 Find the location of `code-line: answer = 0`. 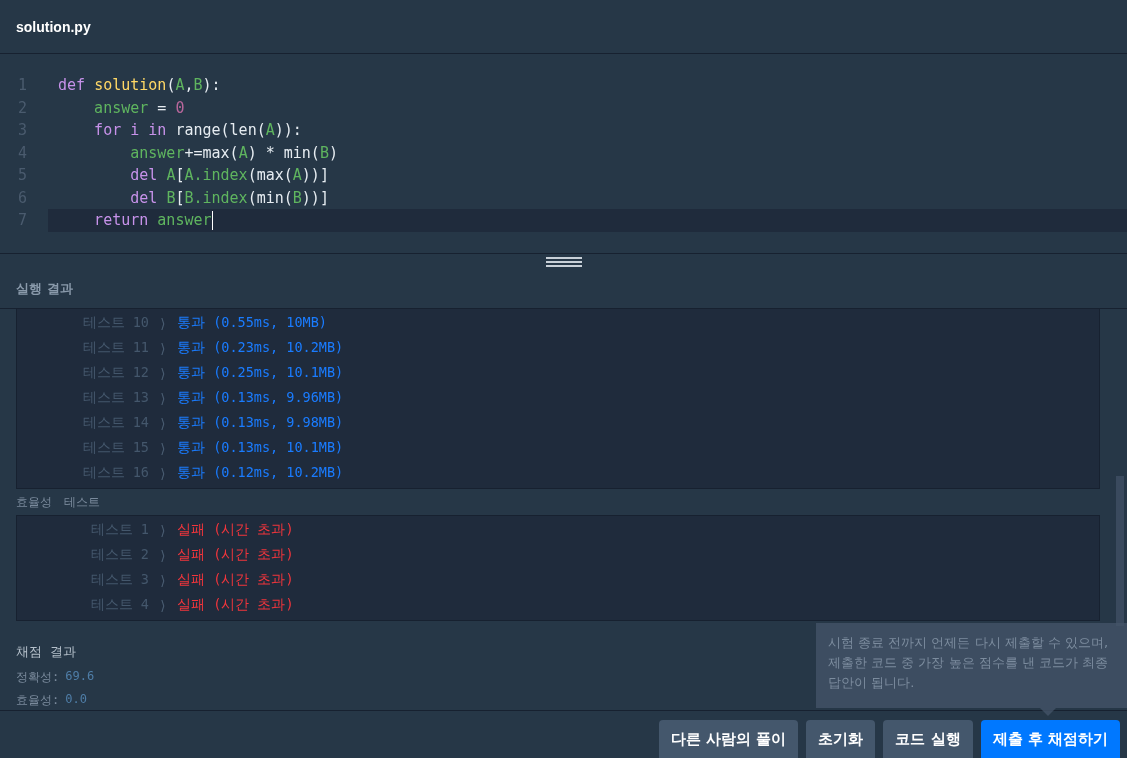

code-line: answer = 0 is located at coordinates (139, 107).